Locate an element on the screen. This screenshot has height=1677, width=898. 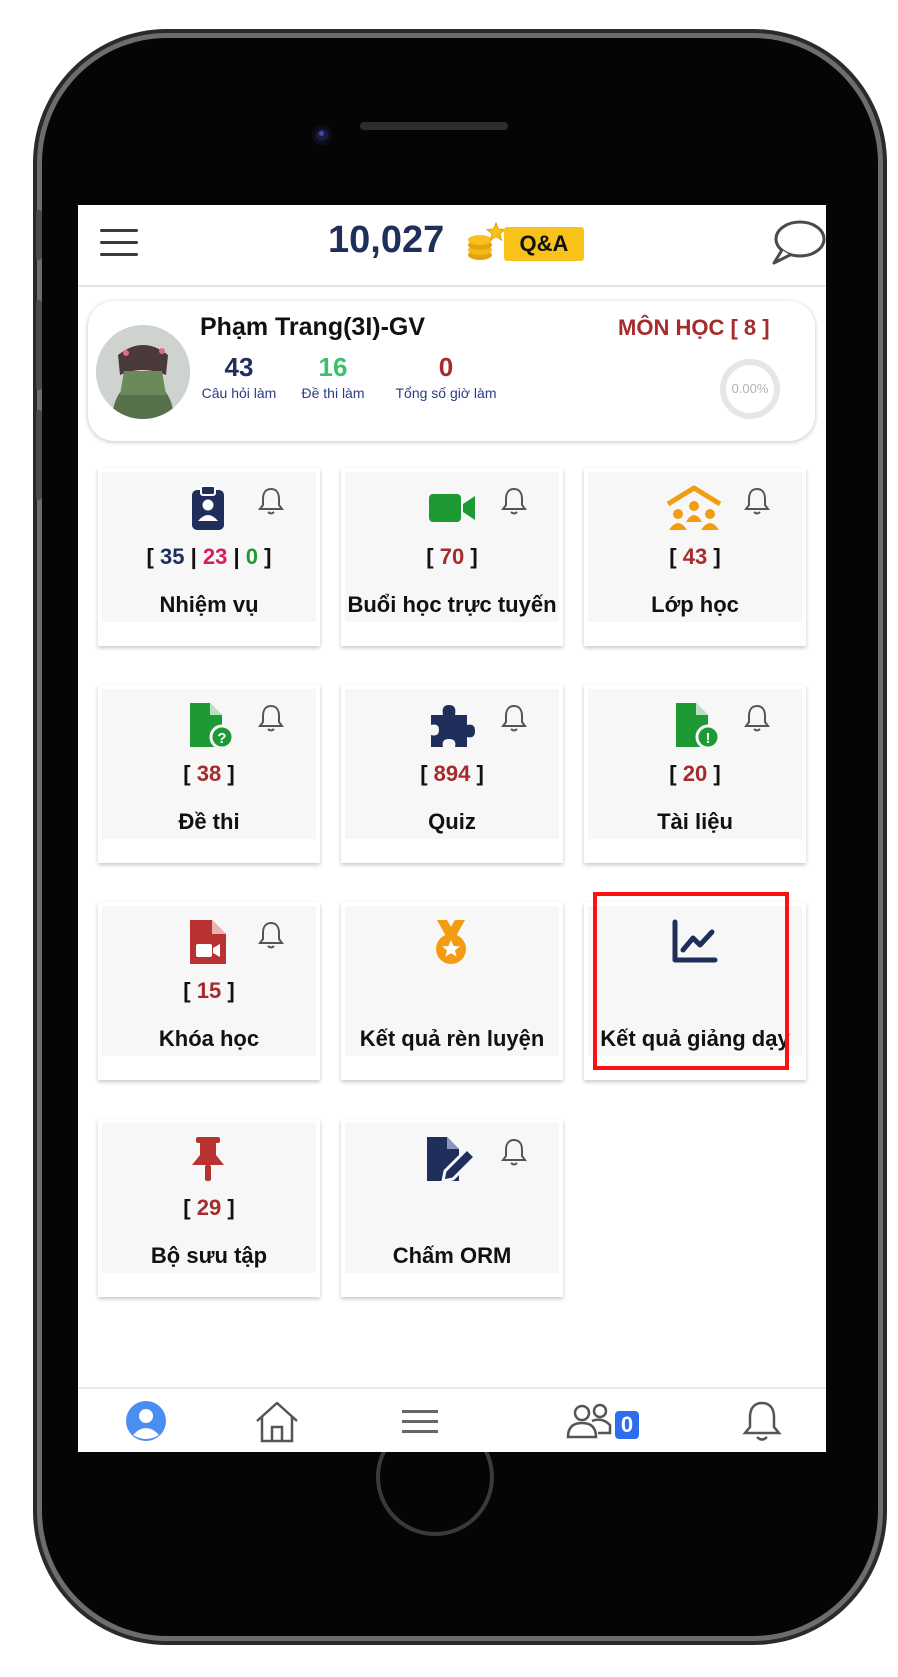
tile-de-thi: ? [ 38 ] Đề thi is located at coordinates (209, 774).